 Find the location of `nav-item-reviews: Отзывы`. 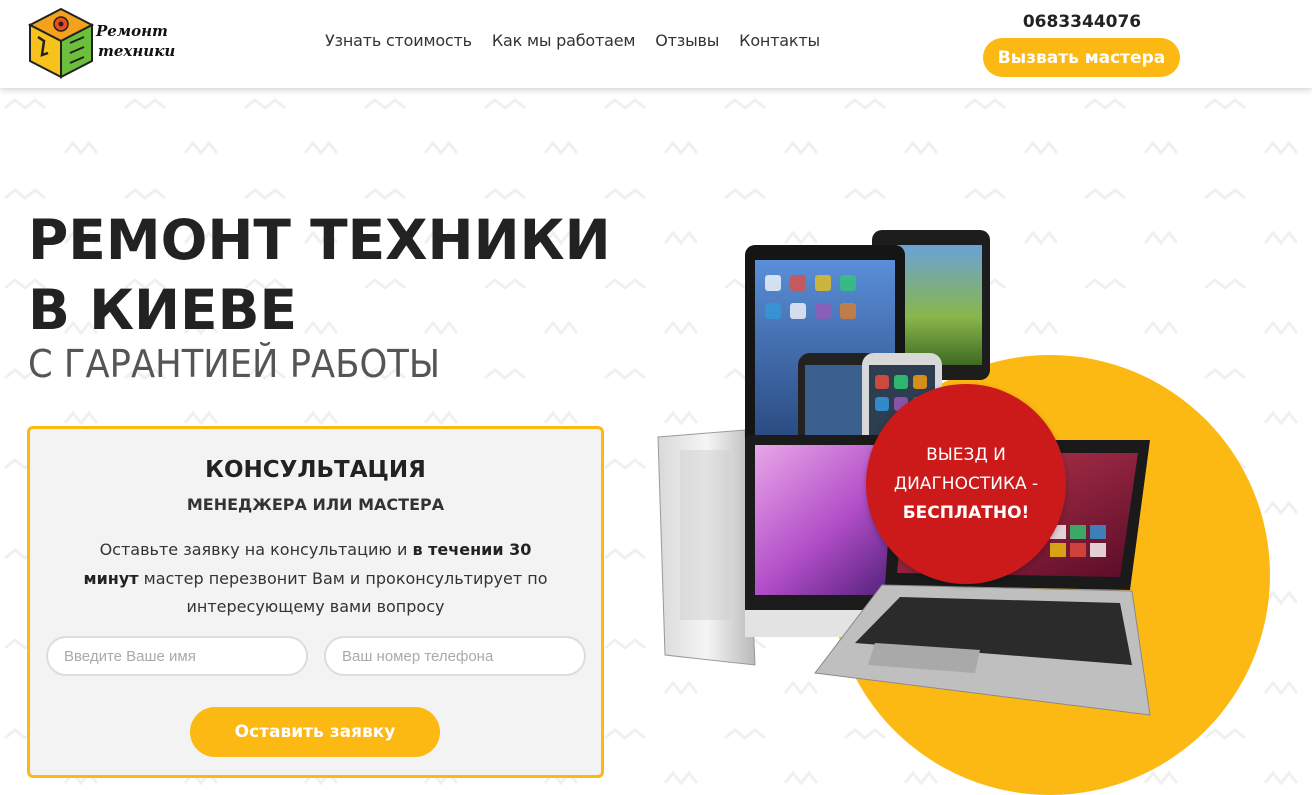

nav-item-reviews: Отзывы is located at coordinates (687, 40).